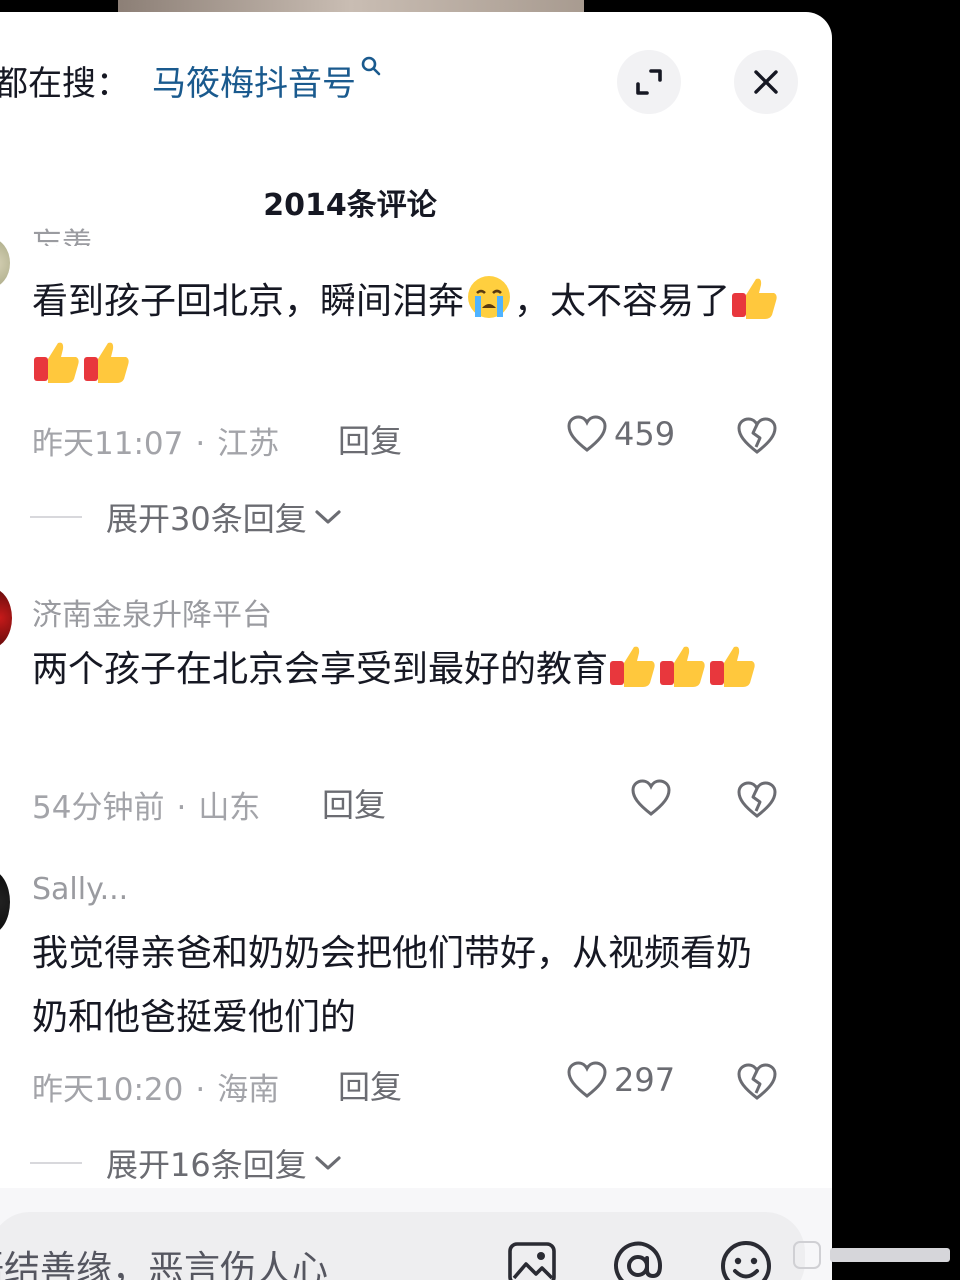 The width and height of the screenshot is (960, 1280). I want to click on at-icon, so click(638, 1260).